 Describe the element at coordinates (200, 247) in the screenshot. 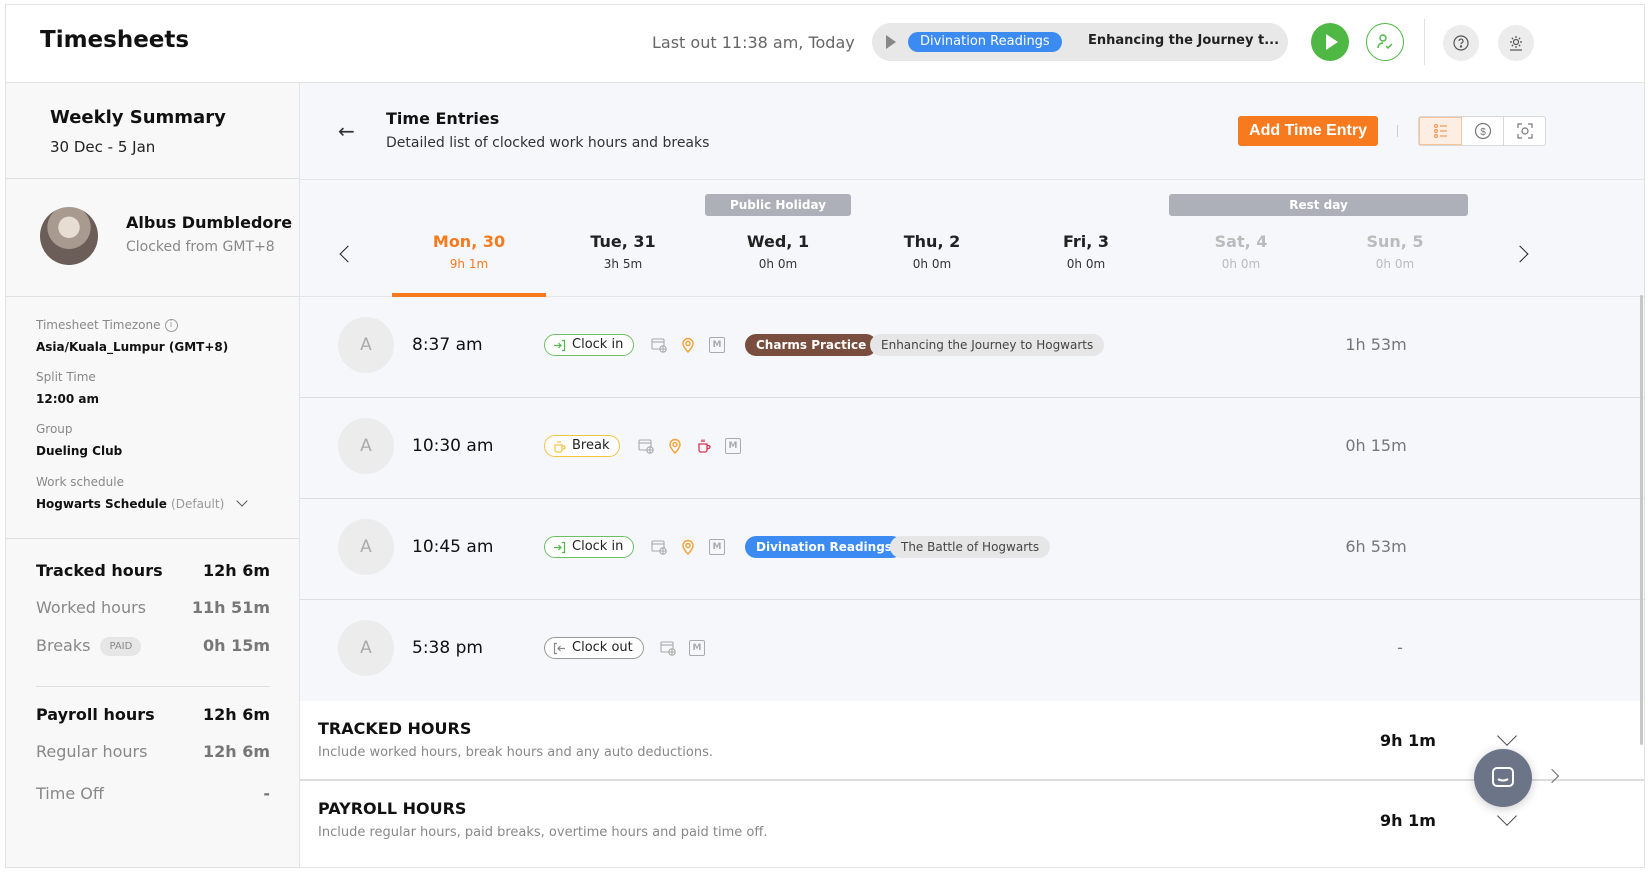

I see `employee-timezone-note: Clocked from GMT+8` at that location.